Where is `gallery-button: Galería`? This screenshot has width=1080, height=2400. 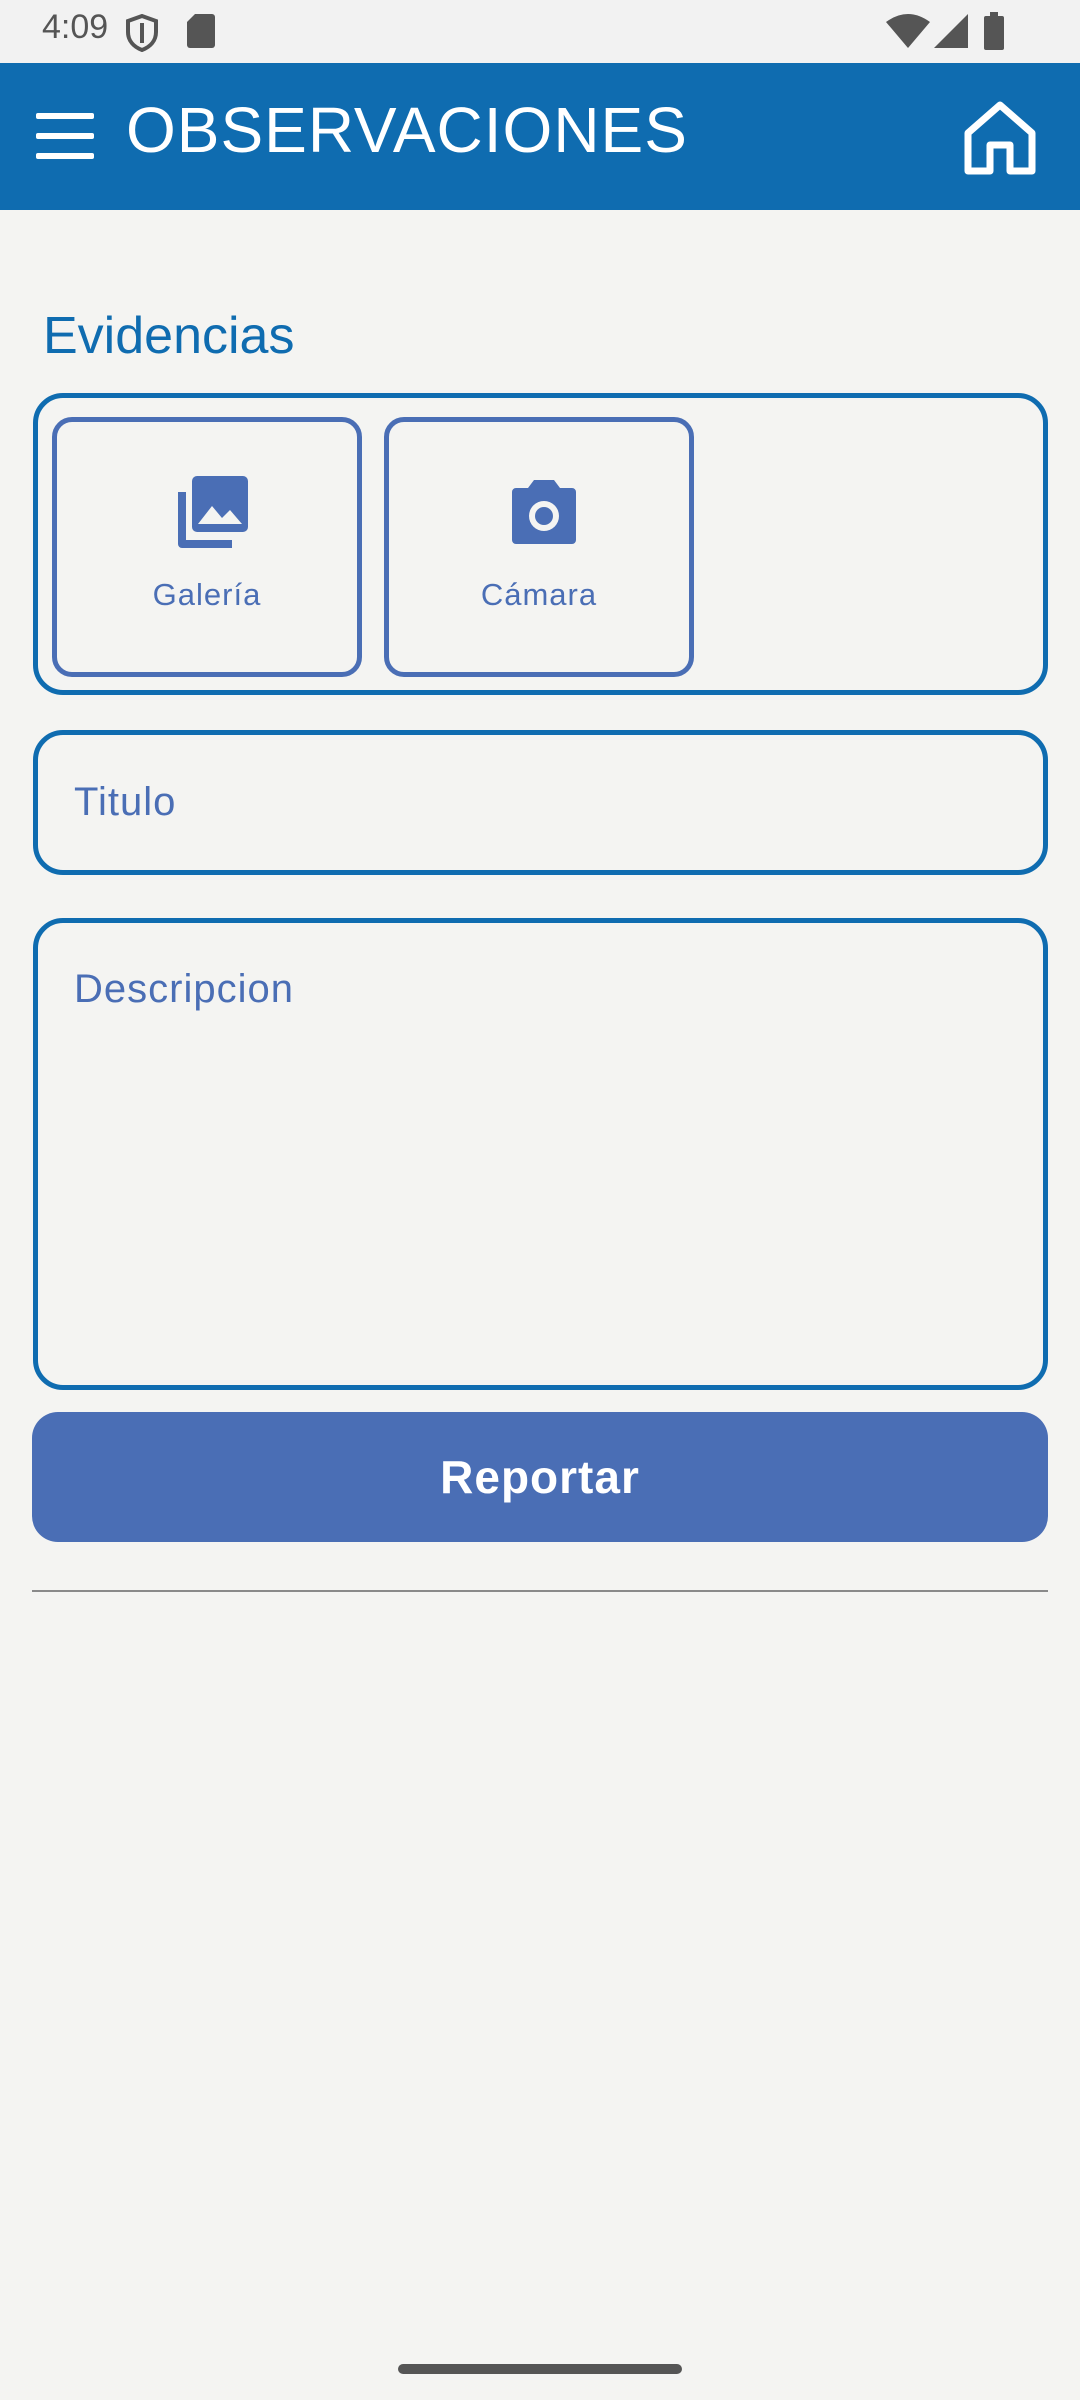 gallery-button: Galería is located at coordinates (207, 547).